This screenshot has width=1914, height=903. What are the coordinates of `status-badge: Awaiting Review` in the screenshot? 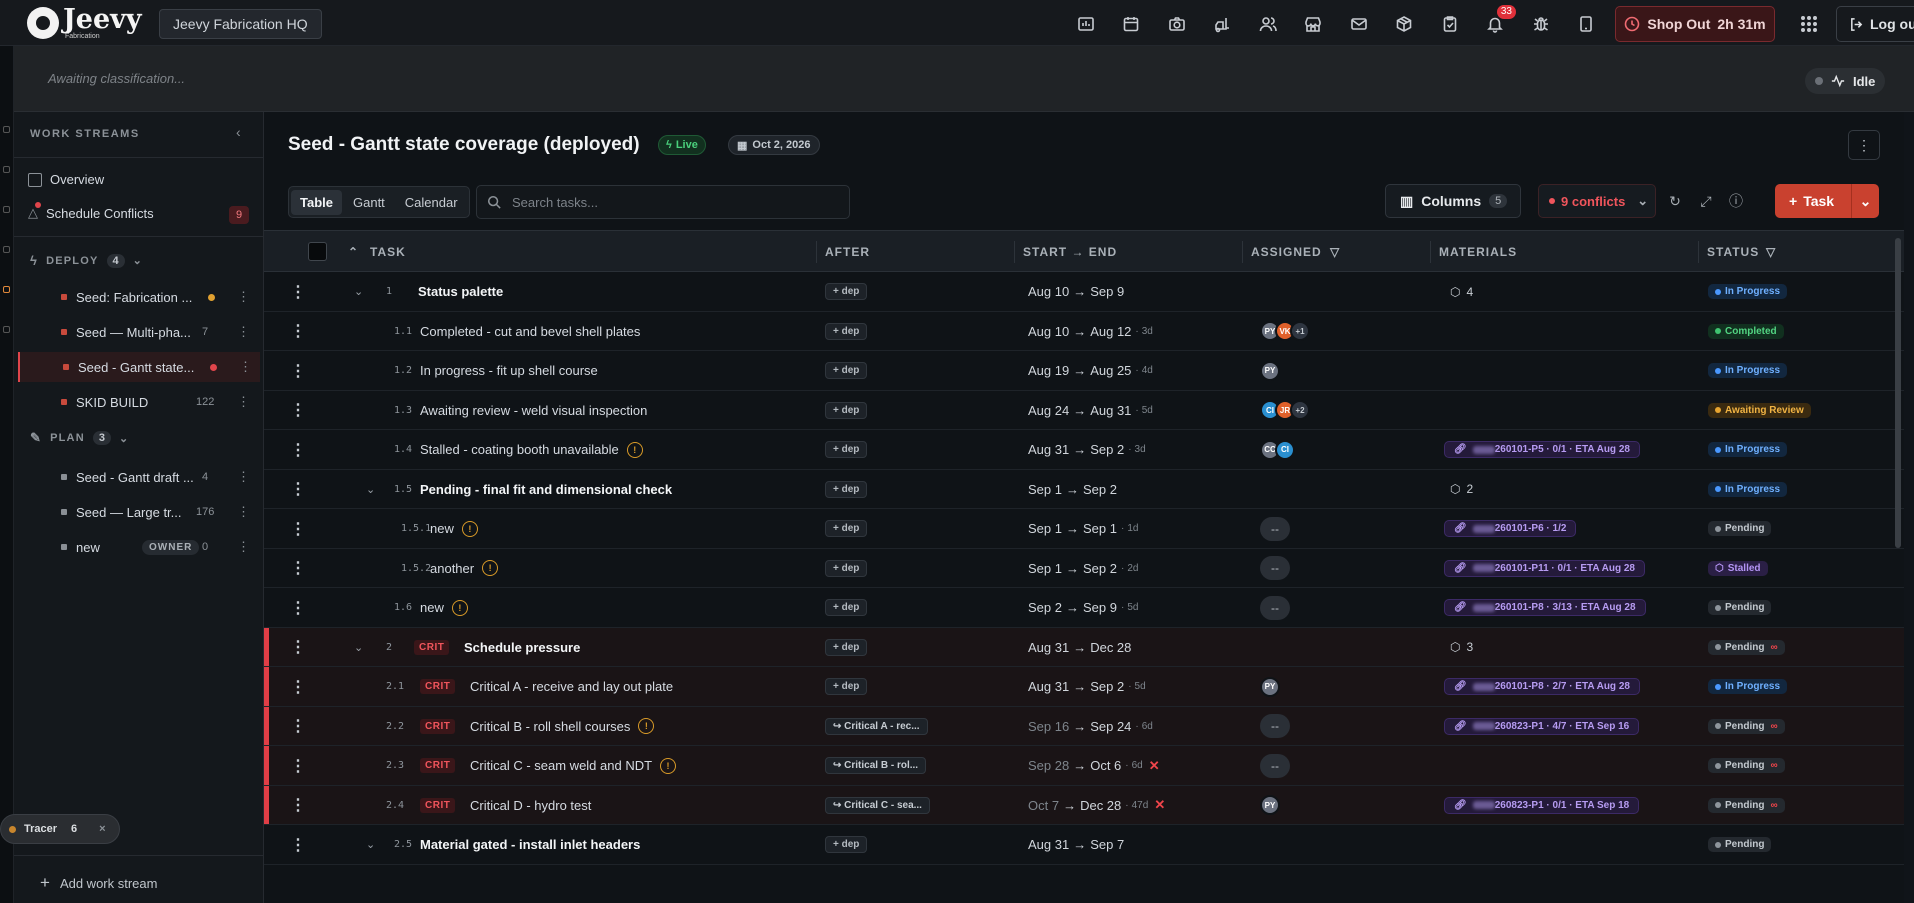 It's located at (1759, 410).